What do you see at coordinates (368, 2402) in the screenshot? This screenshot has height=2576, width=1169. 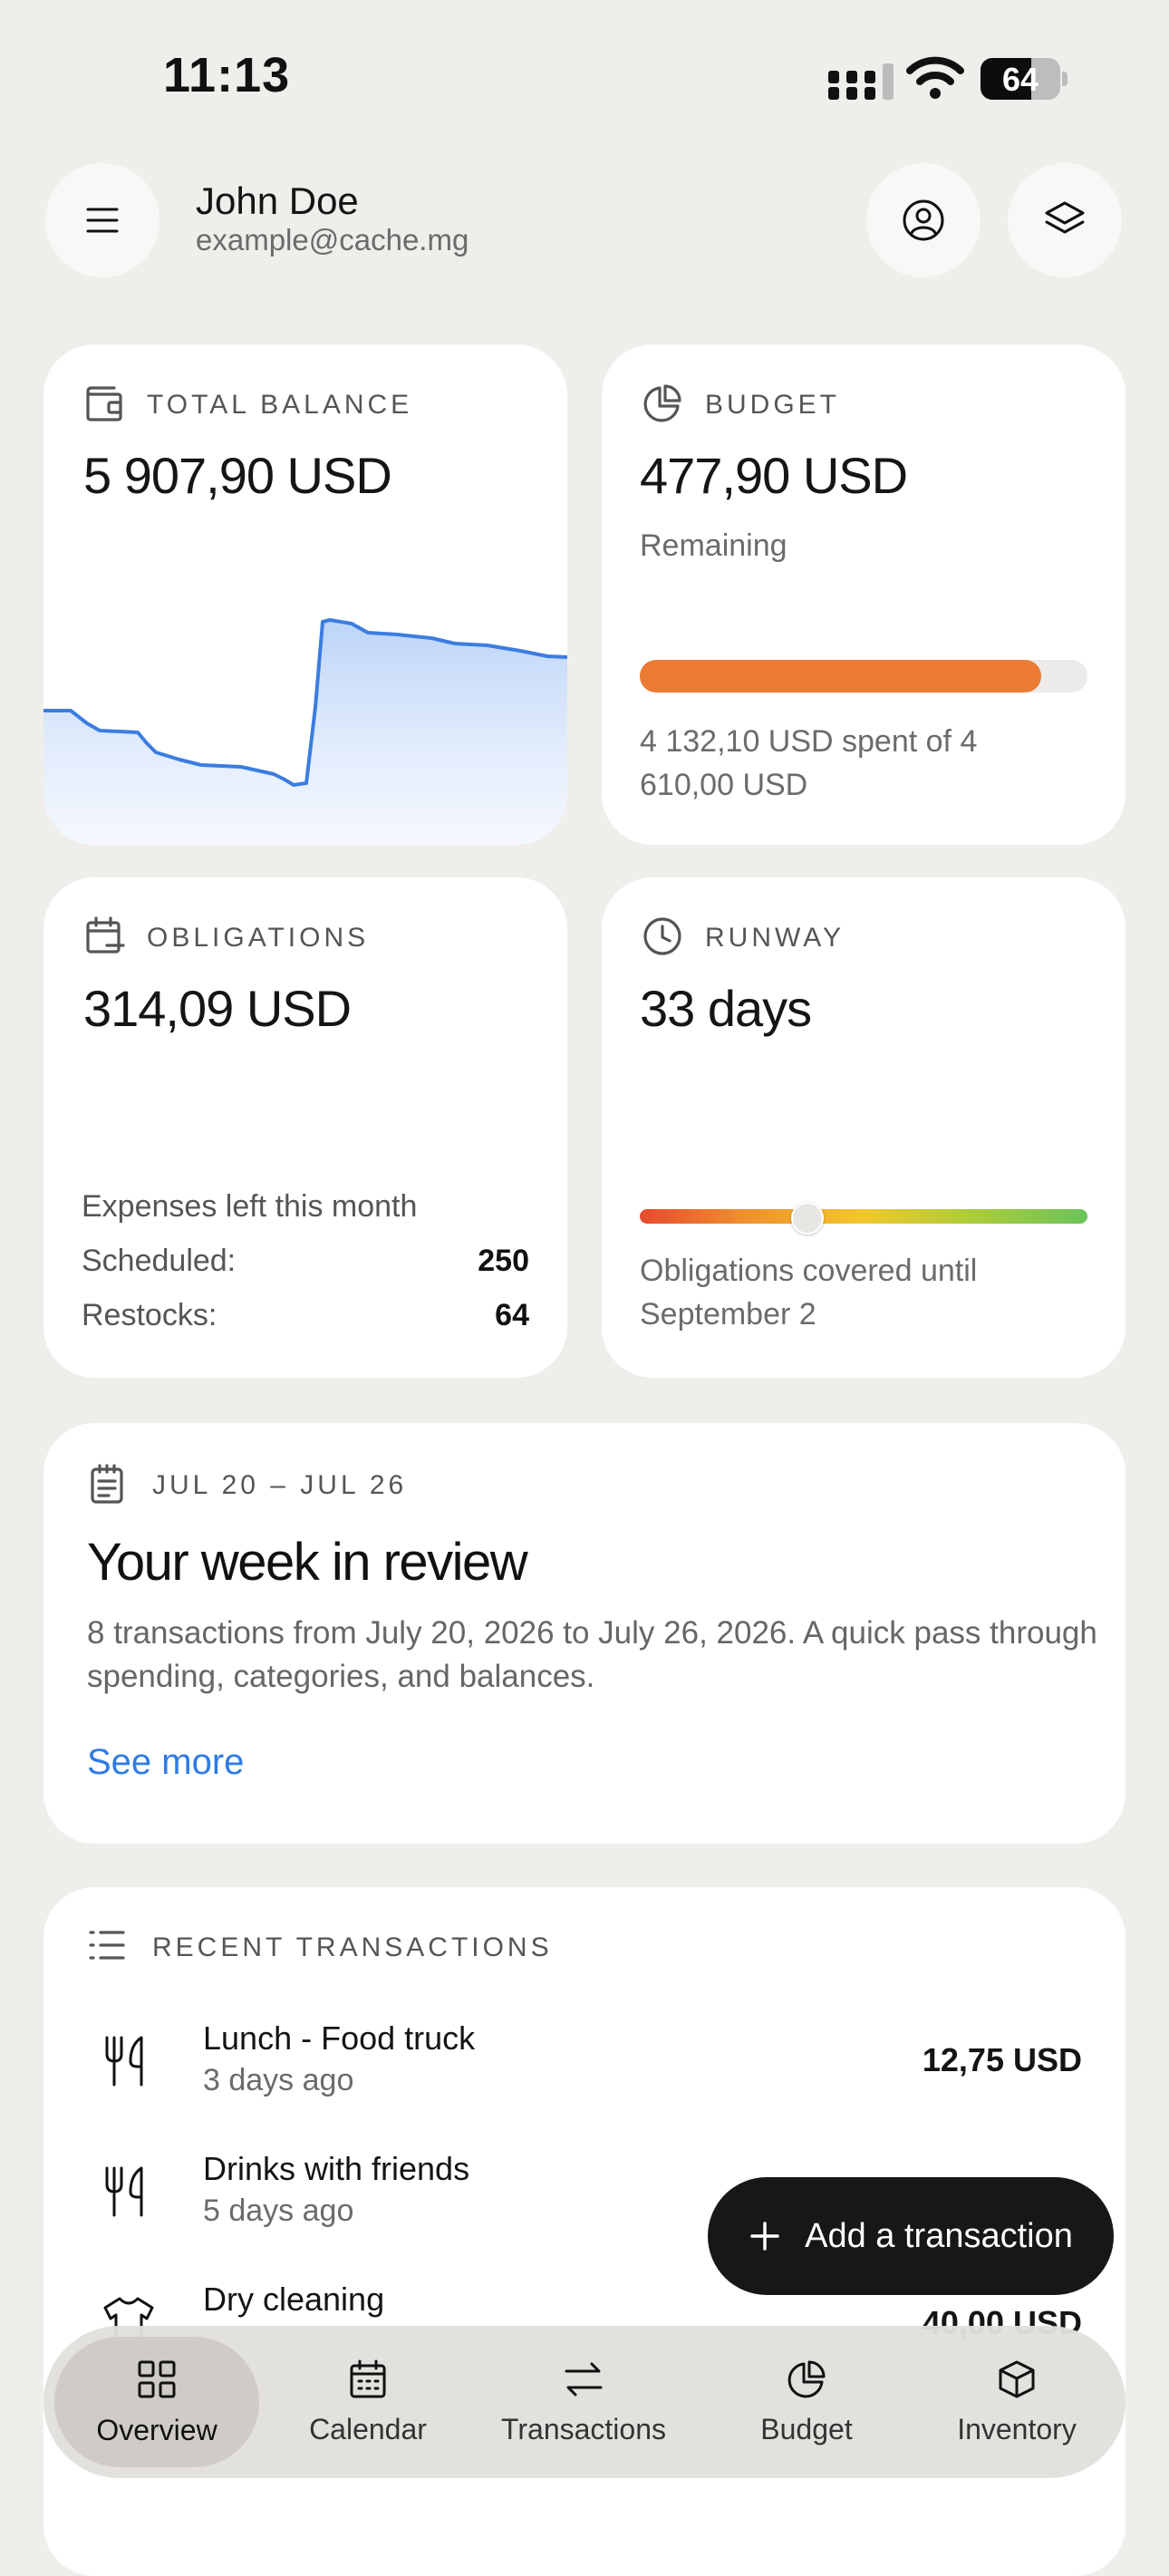 I see `nav-calendar: Calendar` at bounding box center [368, 2402].